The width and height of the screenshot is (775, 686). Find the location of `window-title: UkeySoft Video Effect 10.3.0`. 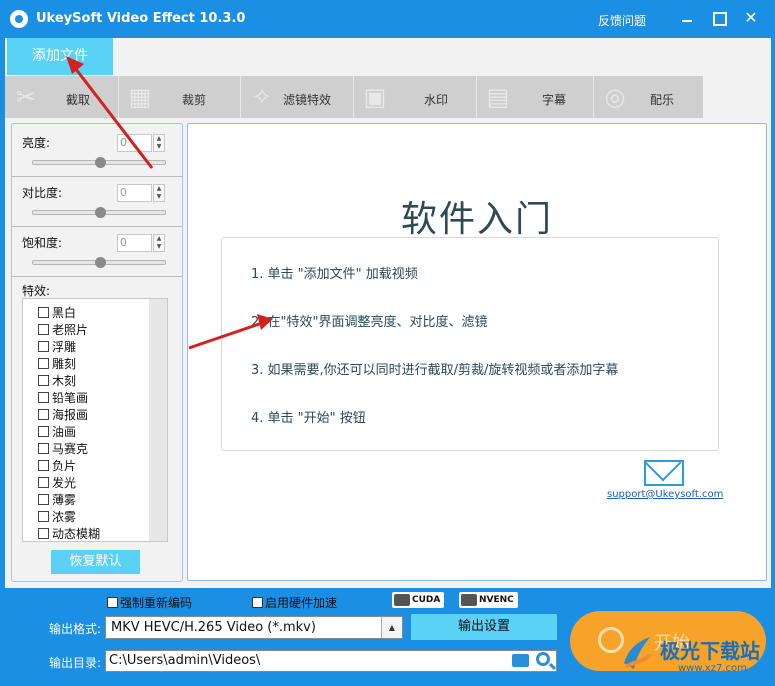

window-title: UkeySoft Video Effect 10.3.0 is located at coordinates (141, 18).